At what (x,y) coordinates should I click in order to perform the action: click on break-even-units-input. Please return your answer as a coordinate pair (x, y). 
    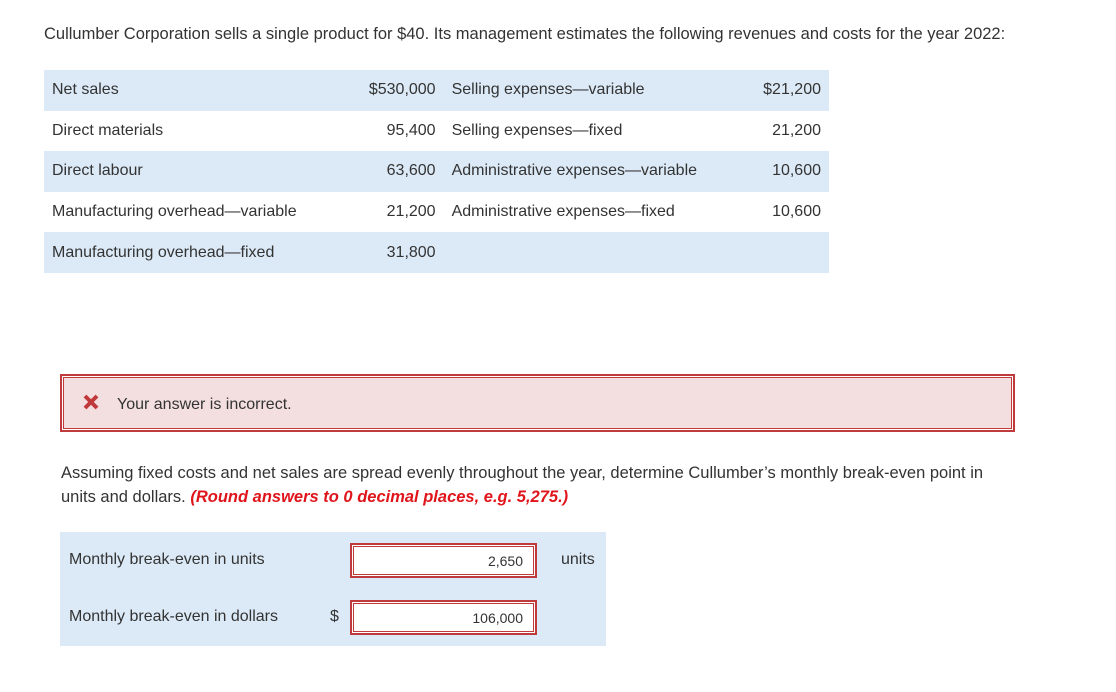
    Looking at the image, I should click on (443, 560).